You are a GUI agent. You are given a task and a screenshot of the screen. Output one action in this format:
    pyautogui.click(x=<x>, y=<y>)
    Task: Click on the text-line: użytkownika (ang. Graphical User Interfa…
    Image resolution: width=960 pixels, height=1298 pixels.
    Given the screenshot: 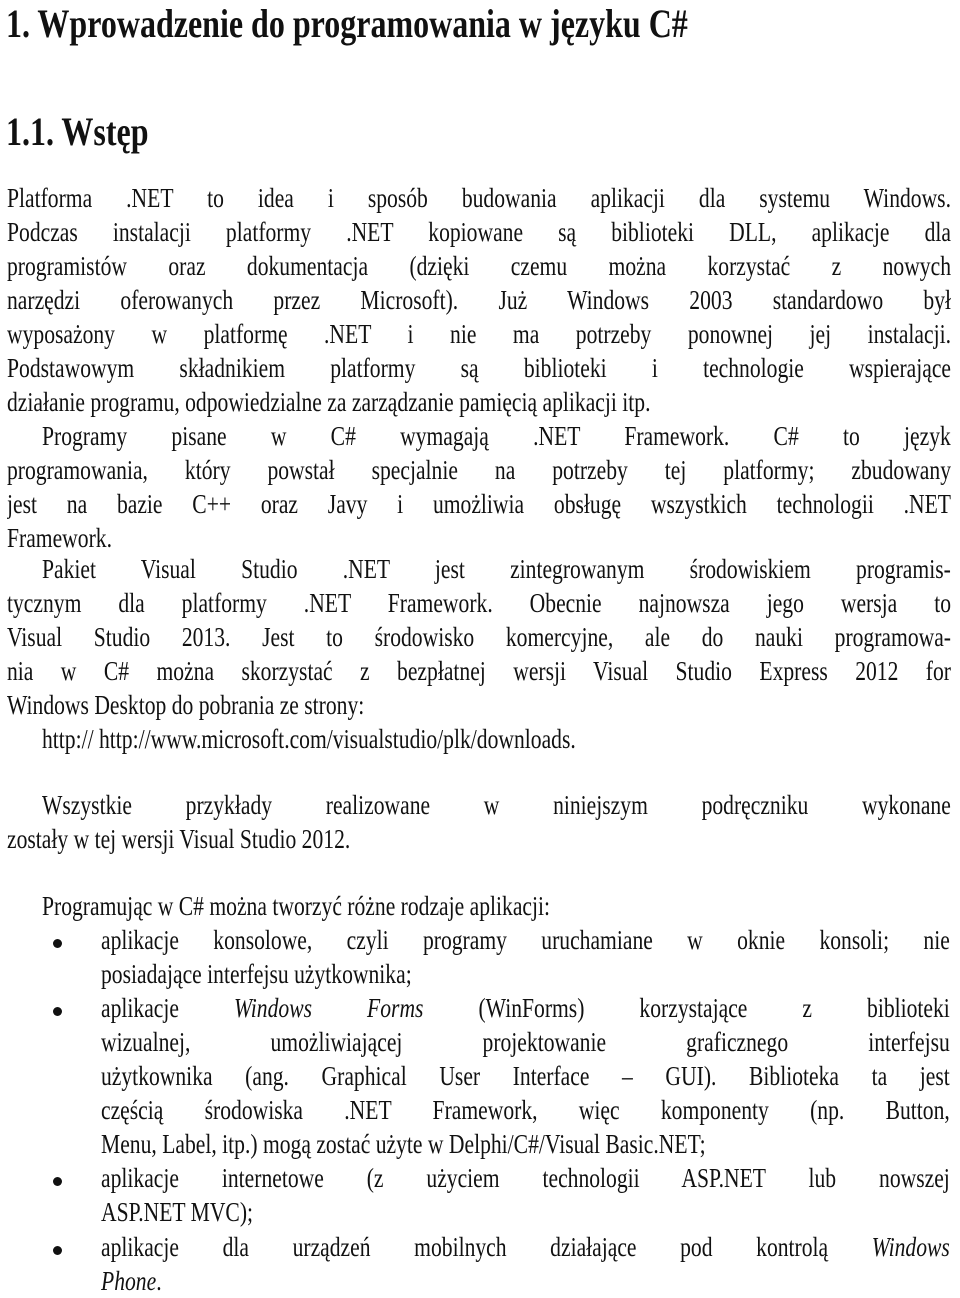 What is the action you would take?
    pyautogui.click(x=525, y=1076)
    